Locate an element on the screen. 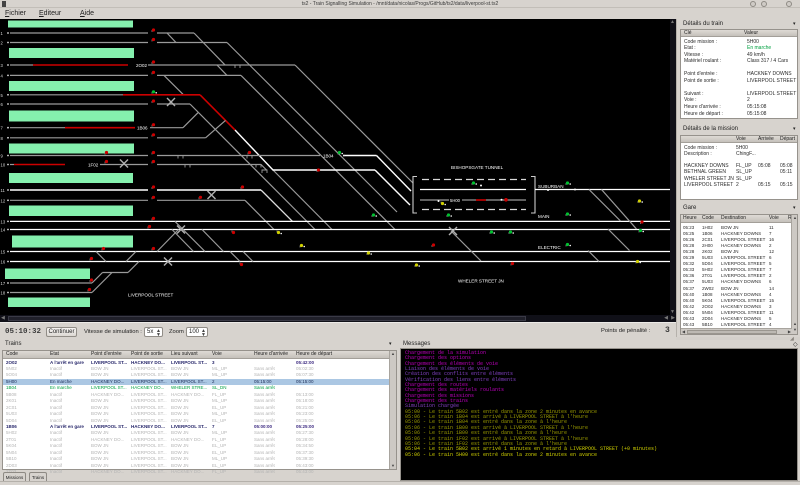 This screenshot has width=800, height=485. svg-text: 14 is located at coordinates (3, 230).